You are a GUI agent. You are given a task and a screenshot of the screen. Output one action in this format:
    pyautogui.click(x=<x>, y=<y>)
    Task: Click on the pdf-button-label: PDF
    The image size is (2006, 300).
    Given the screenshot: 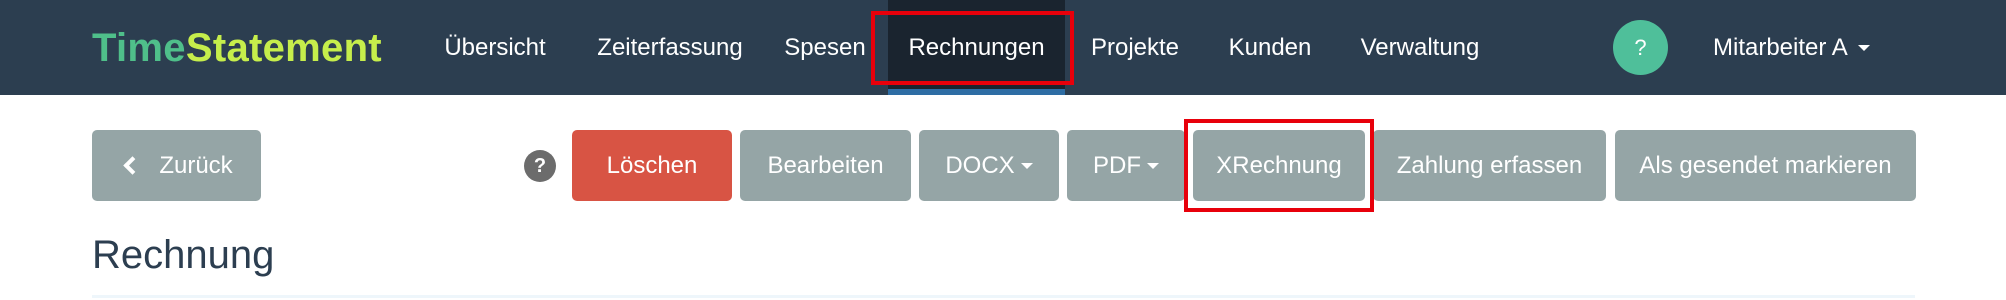 What is the action you would take?
    pyautogui.click(x=1117, y=165)
    